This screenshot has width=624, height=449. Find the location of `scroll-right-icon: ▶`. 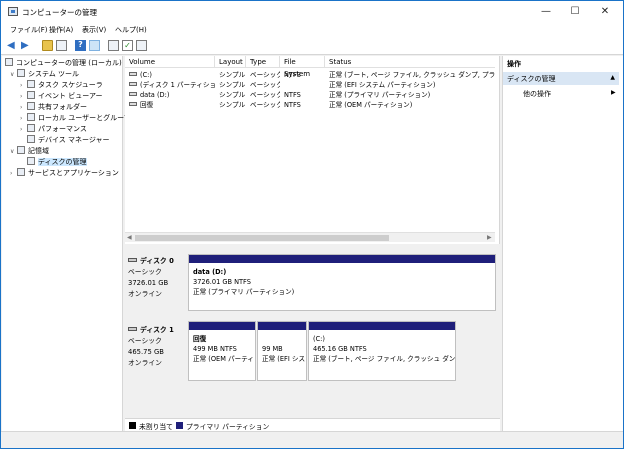

scroll-right-icon: ▶ is located at coordinates (489, 238).